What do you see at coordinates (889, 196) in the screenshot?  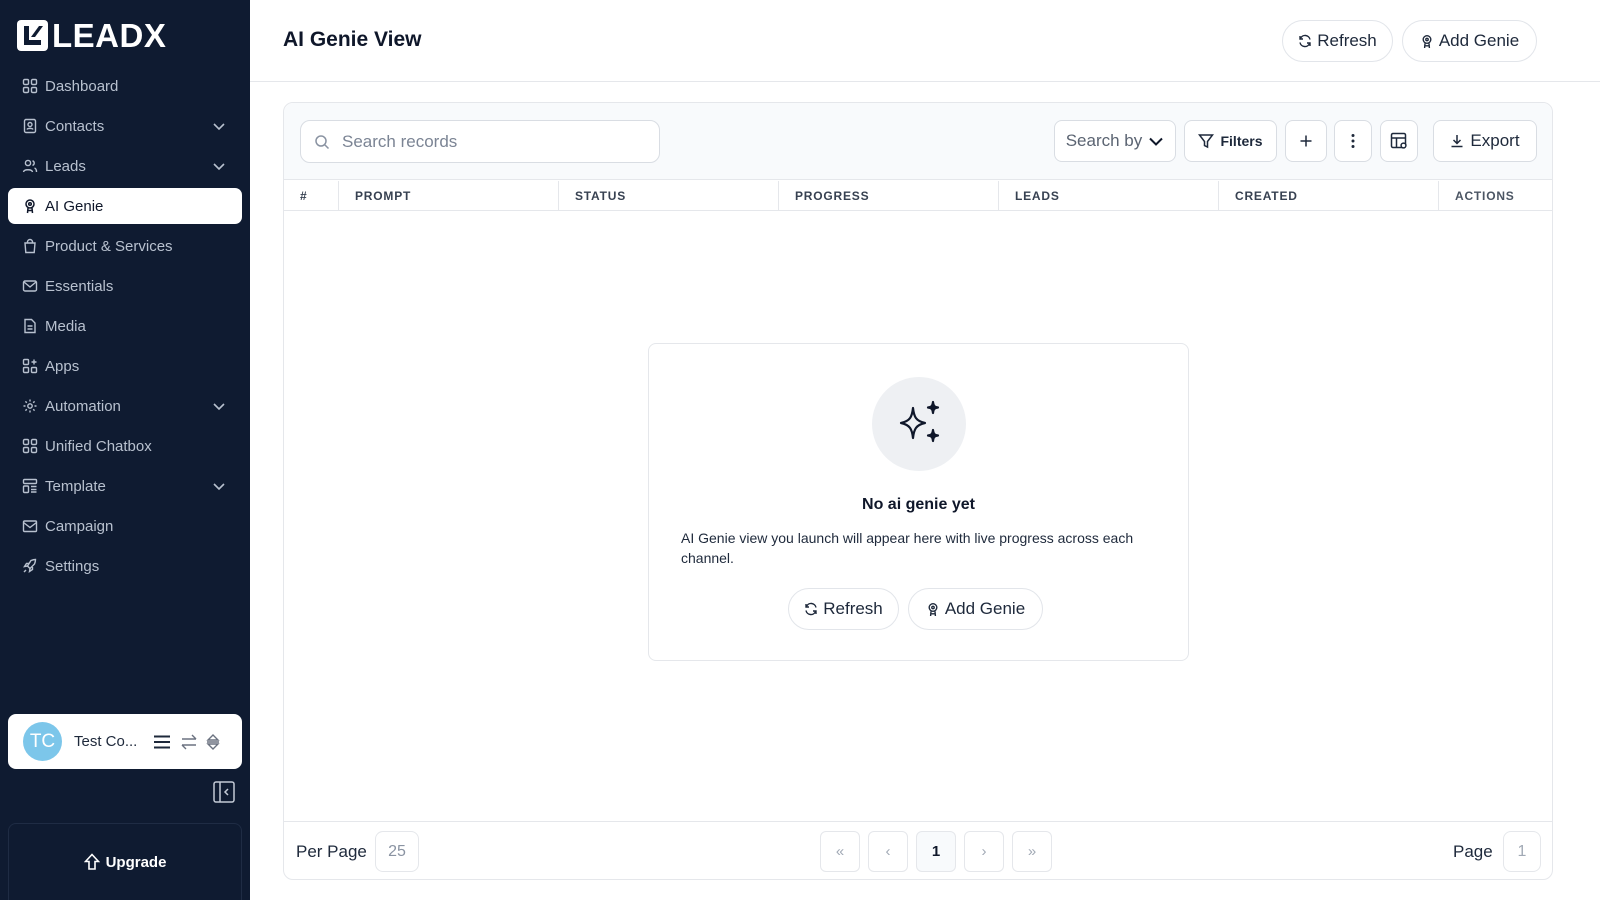 I see `column-header-progress: PROGRESS` at bounding box center [889, 196].